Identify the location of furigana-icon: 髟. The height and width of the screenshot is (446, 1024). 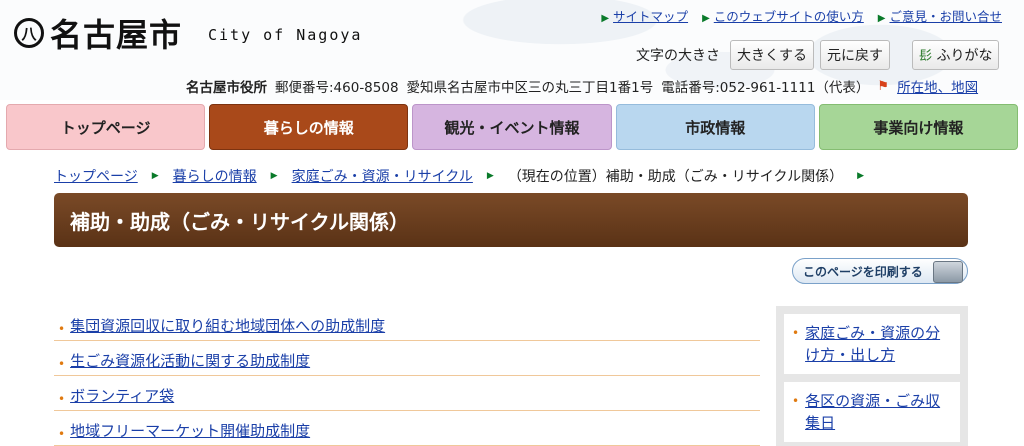
(926, 56).